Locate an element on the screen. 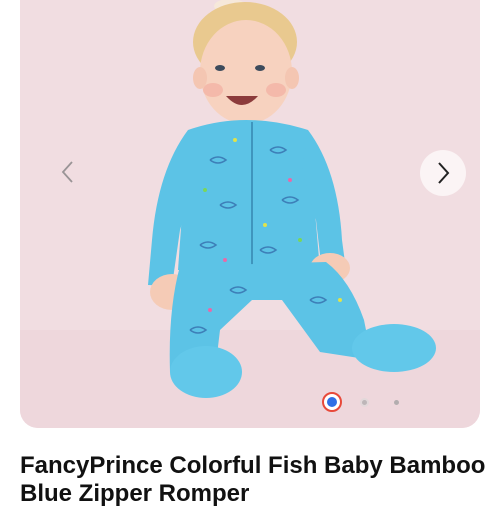 This screenshot has height=508, width=500. previous-image-button is located at coordinates (68, 172).